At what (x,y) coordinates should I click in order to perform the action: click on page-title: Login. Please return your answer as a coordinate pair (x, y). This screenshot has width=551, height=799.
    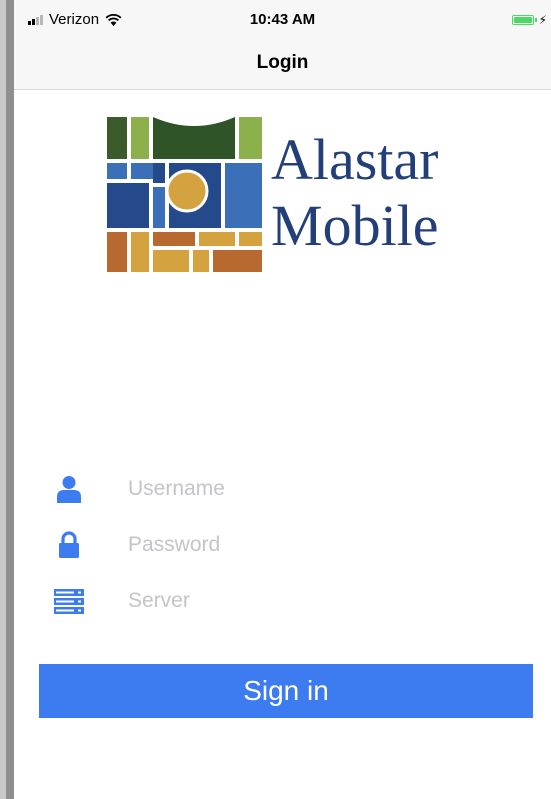
    Looking at the image, I should click on (282, 62).